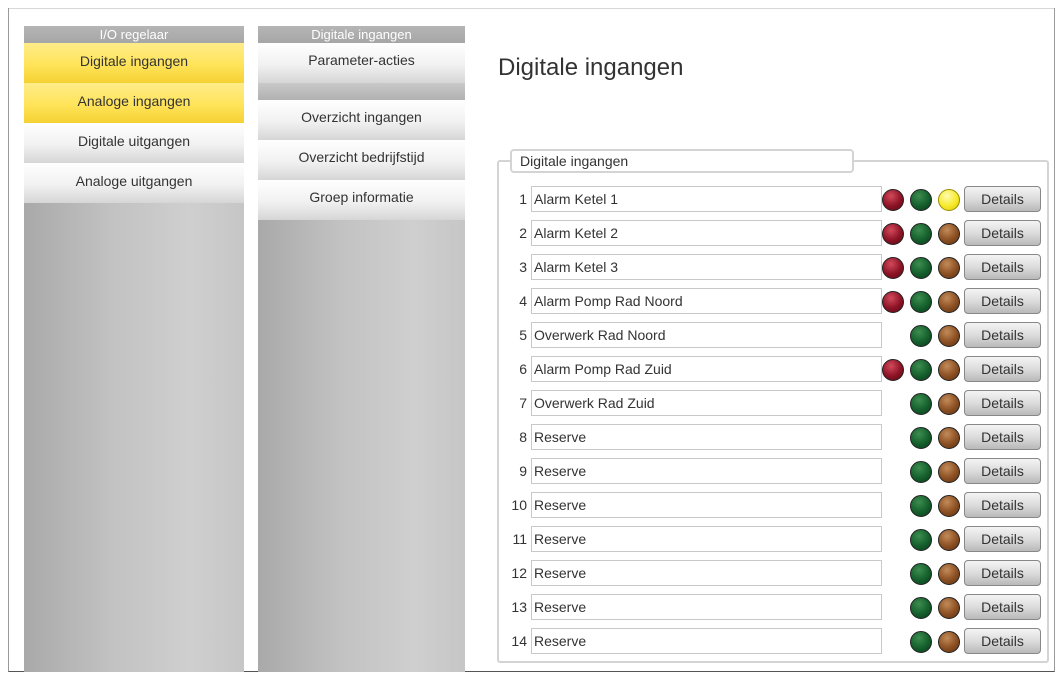 The height and width of the screenshot is (679, 1061). I want to click on input-name-field: Alarm Ketel 2, so click(706, 233).